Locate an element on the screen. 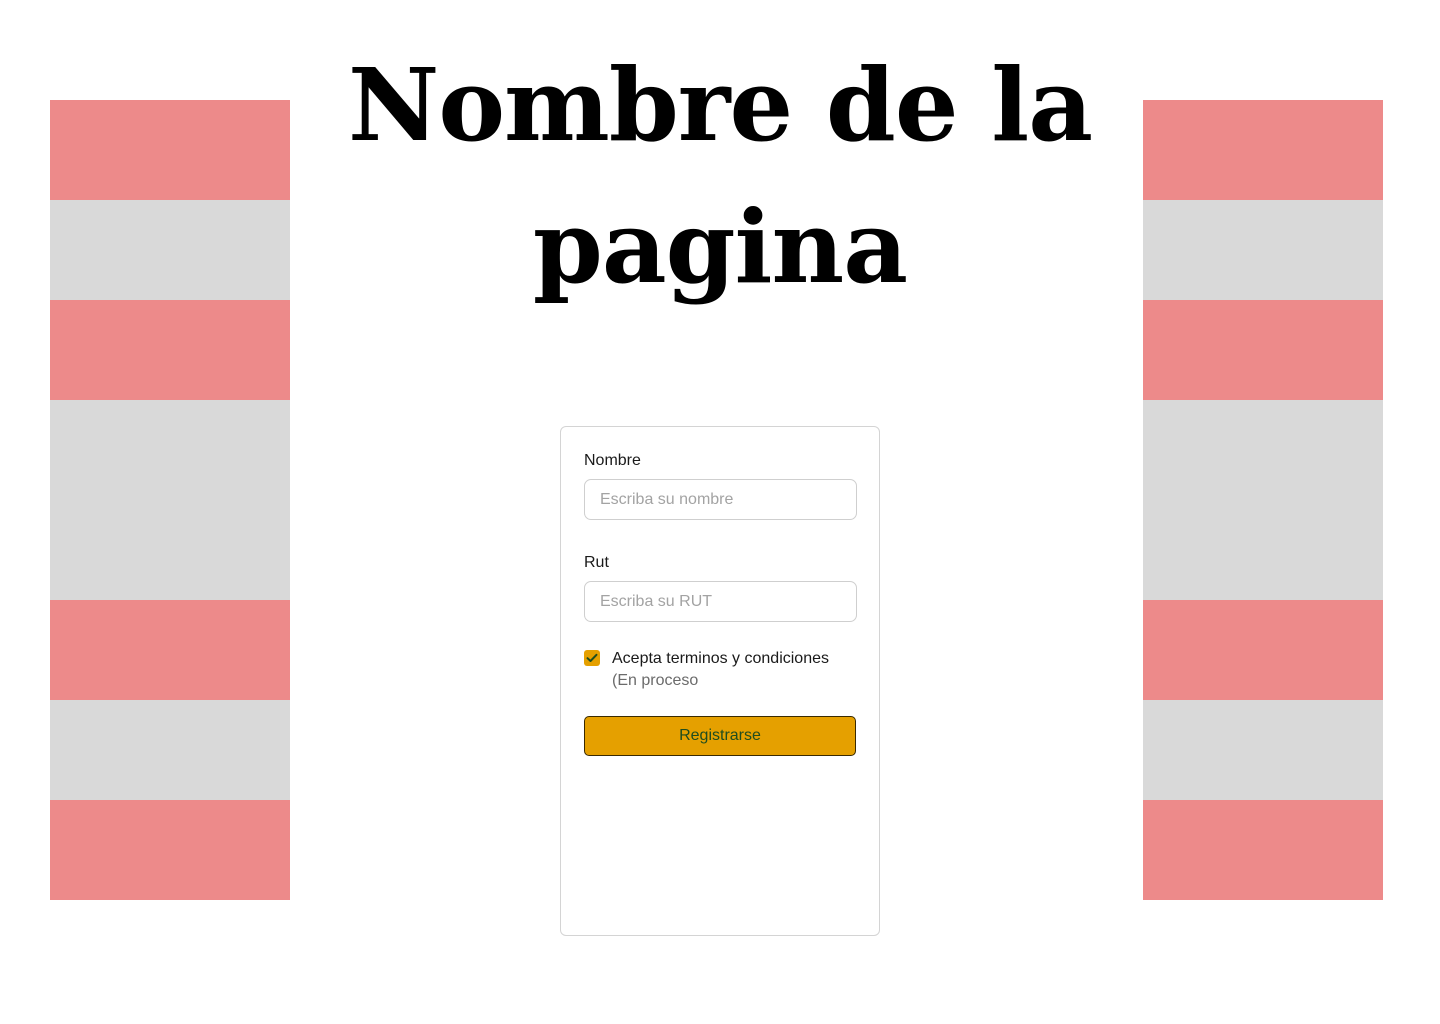  rut-field-group: Rut is located at coordinates (720, 587).